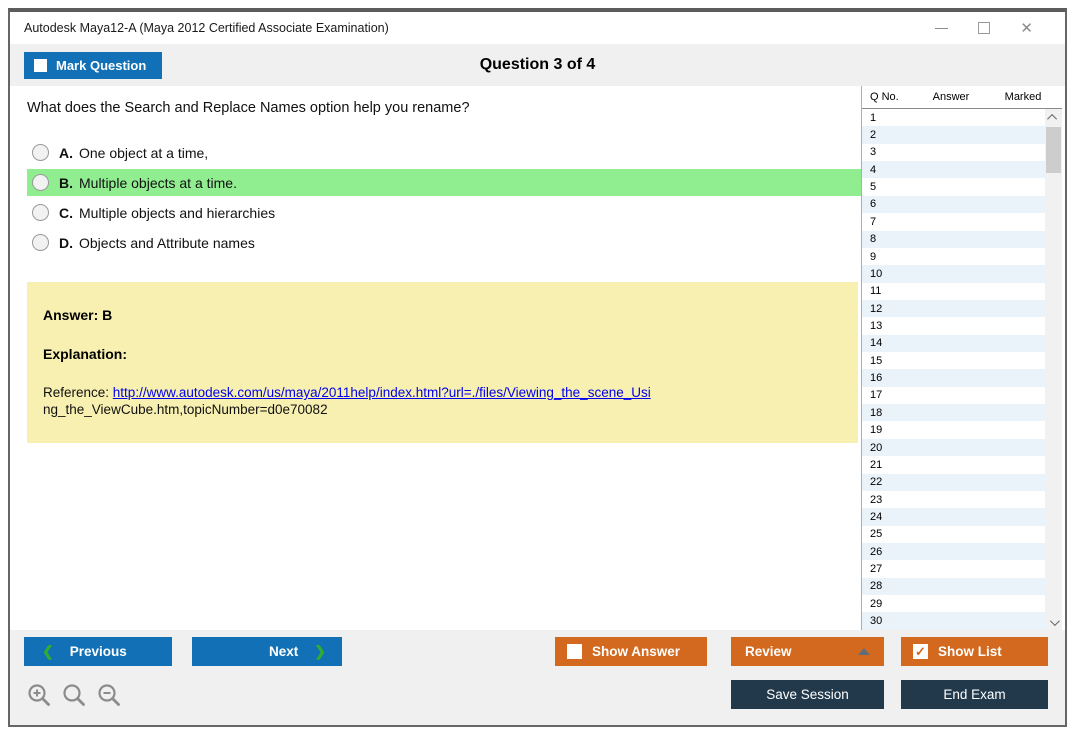 The image size is (1075, 735). Describe the element at coordinates (953, 465) in the screenshot. I see `question-list-row: 21` at that location.